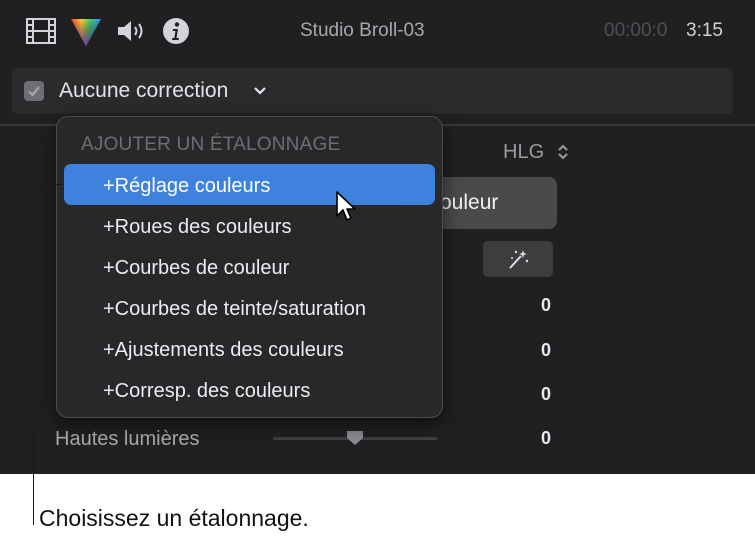 The width and height of the screenshot is (755, 537). I want to click on callout-caption: Choisissez un étalonnage., so click(174, 518).